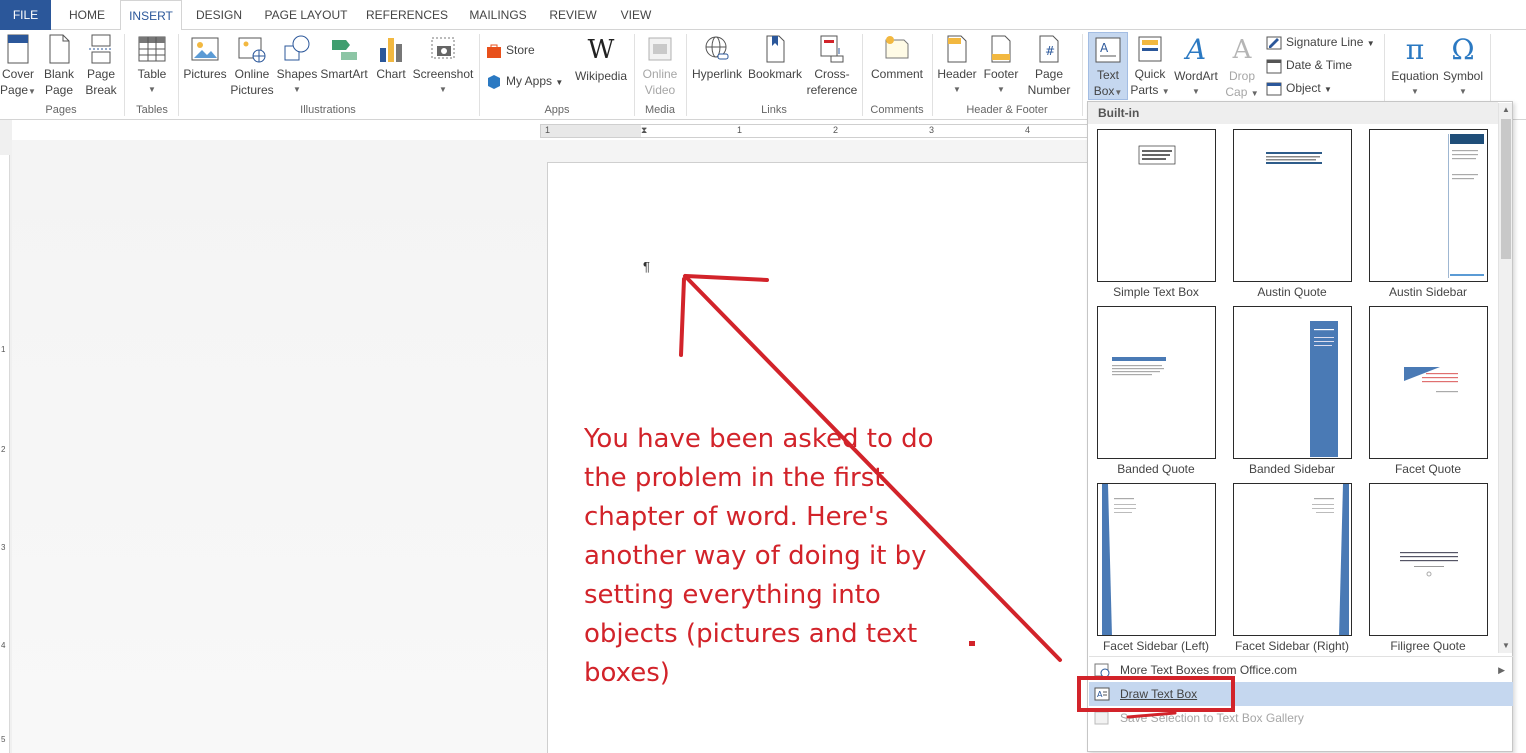 This screenshot has height=753, width=1526. I want to click on annotation-highlight-box, so click(1156, 694).